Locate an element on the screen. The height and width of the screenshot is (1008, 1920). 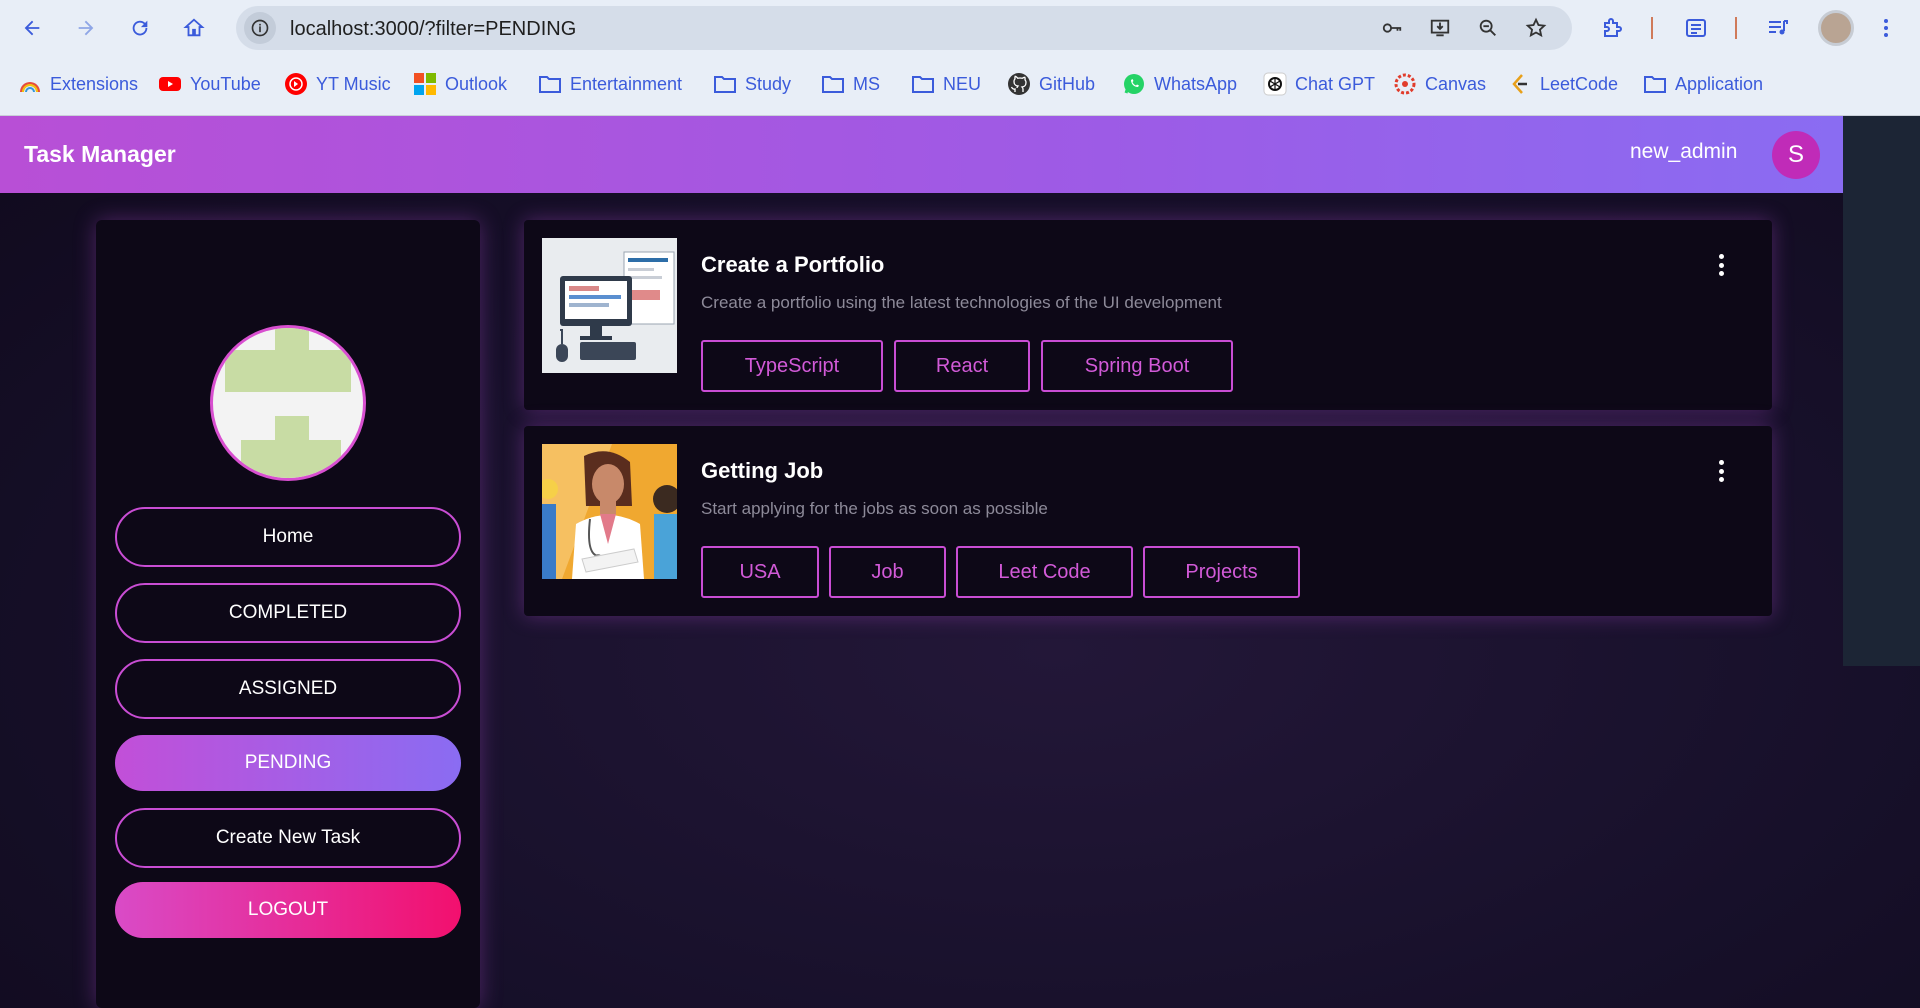
site-info-button is located at coordinates (260, 28).